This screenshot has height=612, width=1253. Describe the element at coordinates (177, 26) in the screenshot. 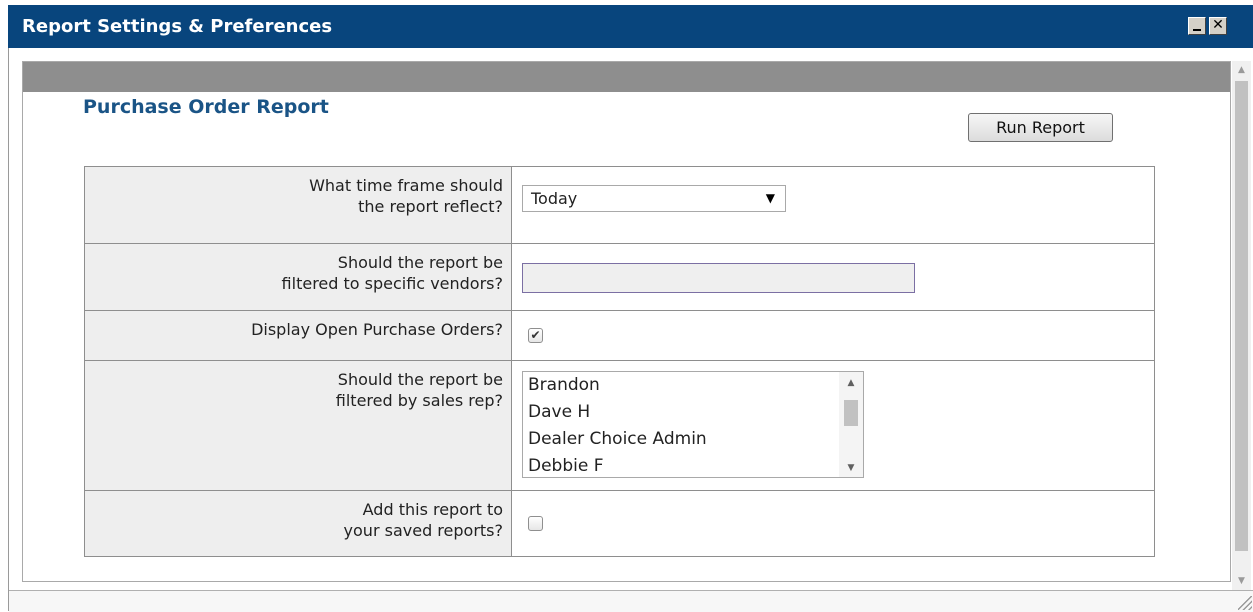

I see `window-title: Report Settings & Preferences` at that location.